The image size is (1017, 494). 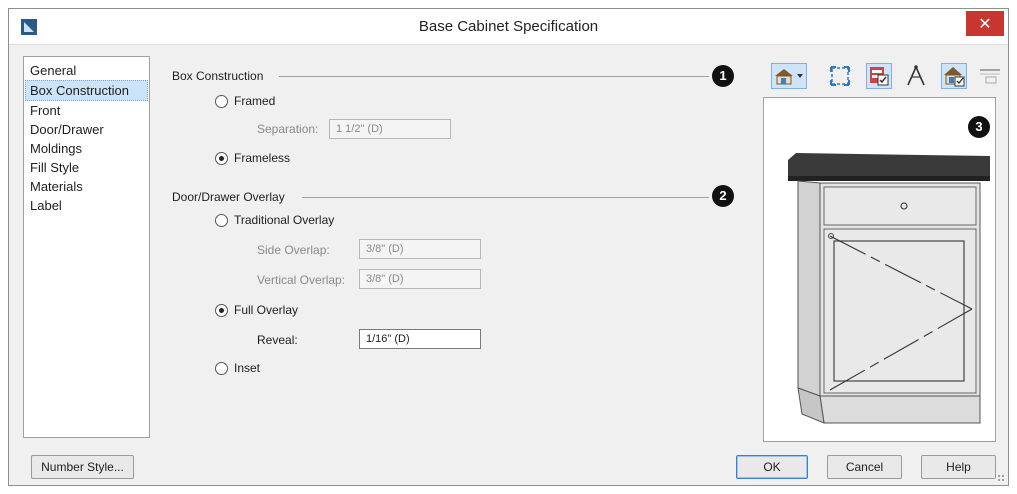 I want to click on side-overlap-label: Side Overlap:, so click(x=293, y=250).